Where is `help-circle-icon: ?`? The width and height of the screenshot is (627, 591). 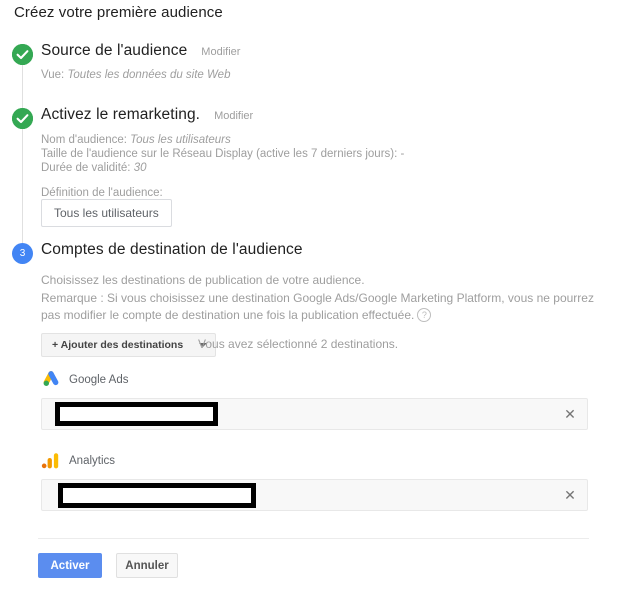
help-circle-icon: ? is located at coordinates (424, 315).